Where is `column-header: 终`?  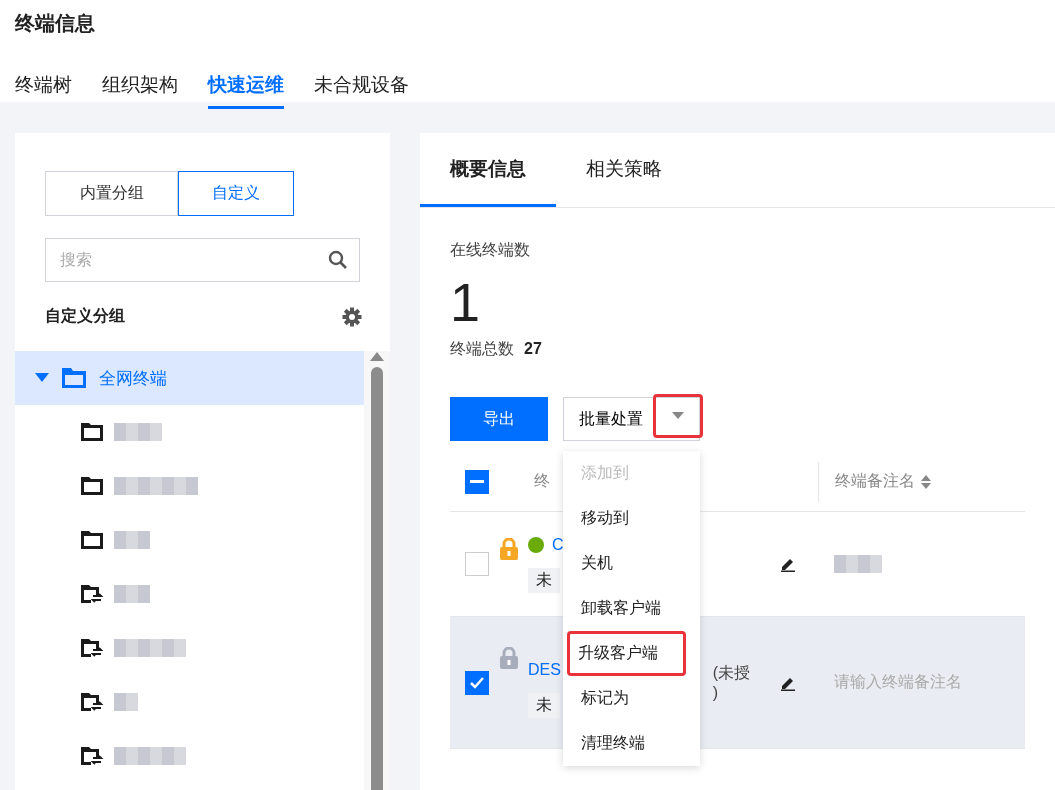
column-header: 终 is located at coordinates (541, 481).